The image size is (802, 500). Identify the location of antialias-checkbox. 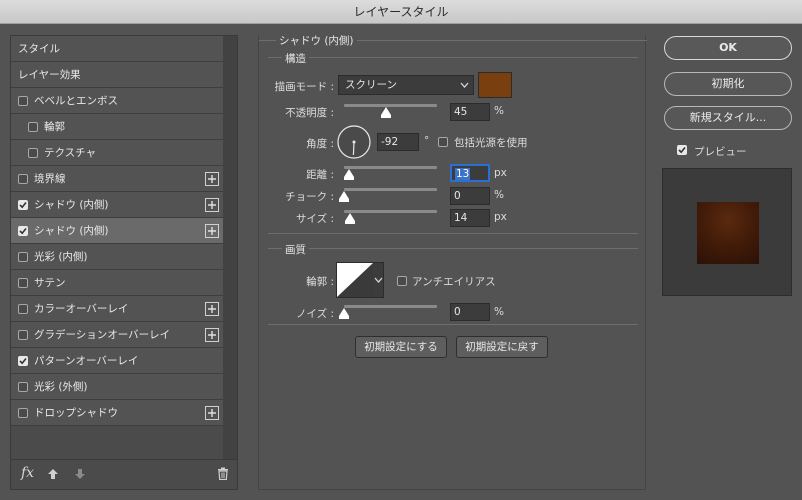
(402, 281).